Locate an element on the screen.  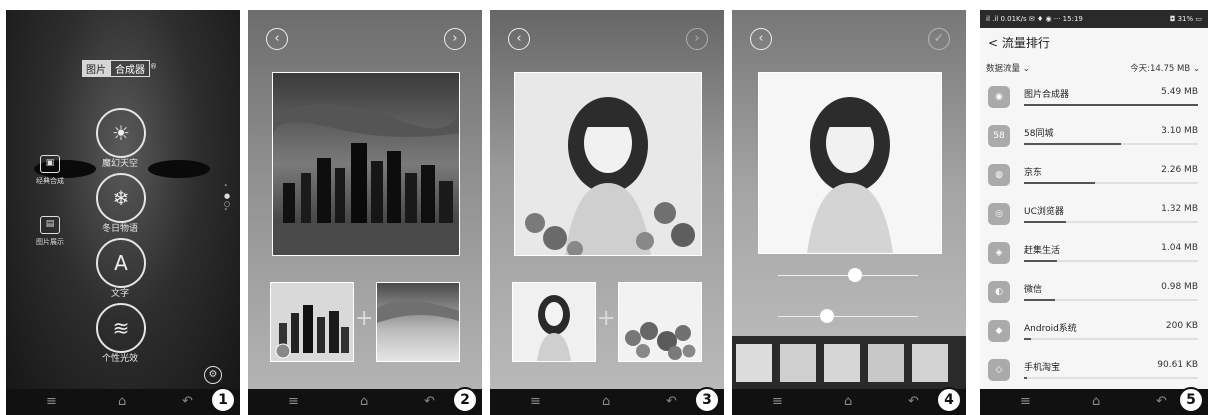
app-name: 手机淘宝 is located at coordinates (1042, 368).